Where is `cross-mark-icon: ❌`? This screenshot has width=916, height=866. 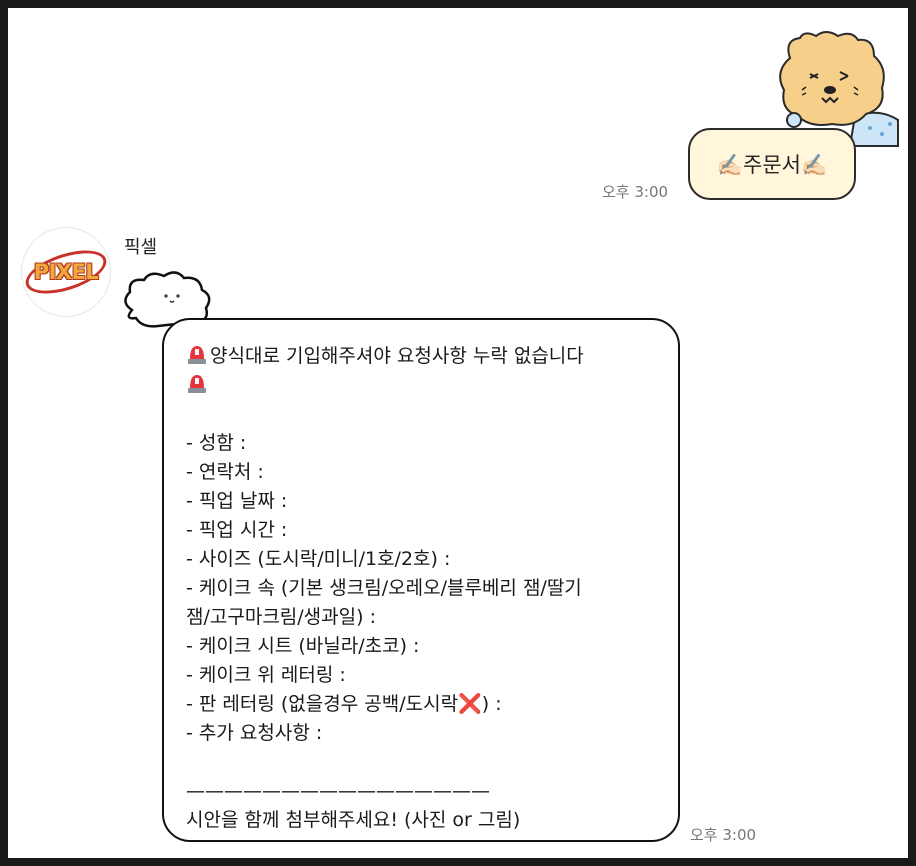 cross-mark-icon: ❌ is located at coordinates (470, 704).